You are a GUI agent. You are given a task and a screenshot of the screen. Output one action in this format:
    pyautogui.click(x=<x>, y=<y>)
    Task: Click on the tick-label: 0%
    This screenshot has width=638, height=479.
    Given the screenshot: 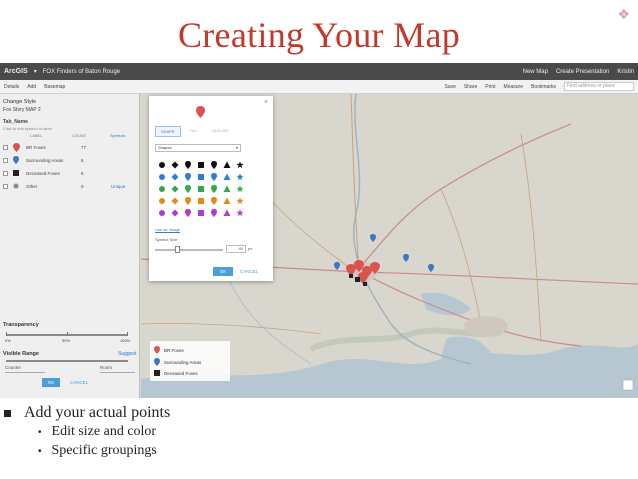 What is the action you would take?
    pyautogui.click(x=8, y=340)
    